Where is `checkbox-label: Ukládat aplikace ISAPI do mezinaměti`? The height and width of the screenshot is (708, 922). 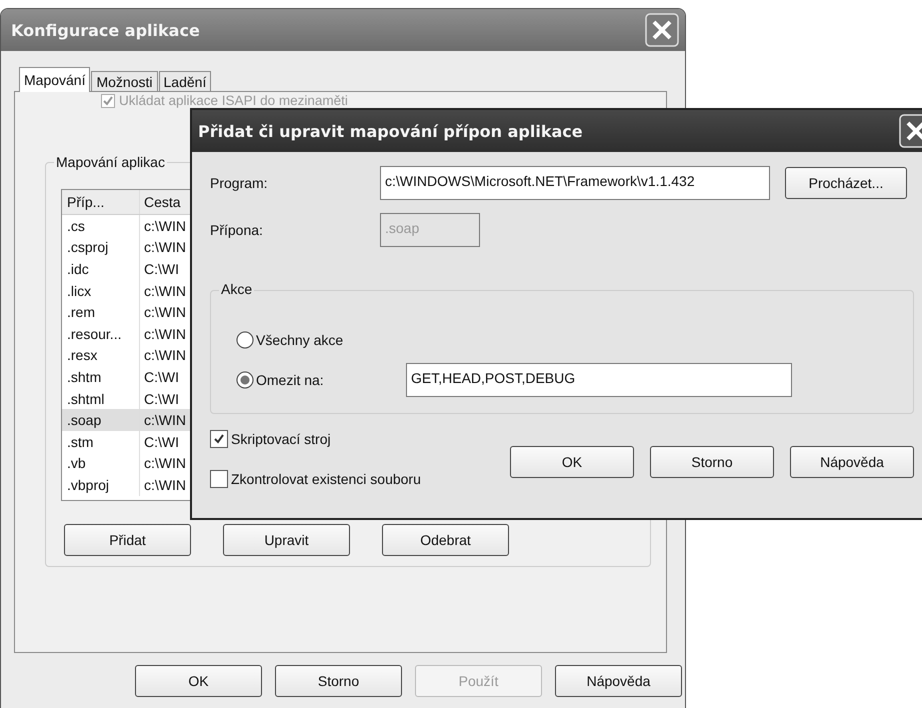
checkbox-label: Ukládat aplikace ISAPI do mezinaměti is located at coordinates (233, 101).